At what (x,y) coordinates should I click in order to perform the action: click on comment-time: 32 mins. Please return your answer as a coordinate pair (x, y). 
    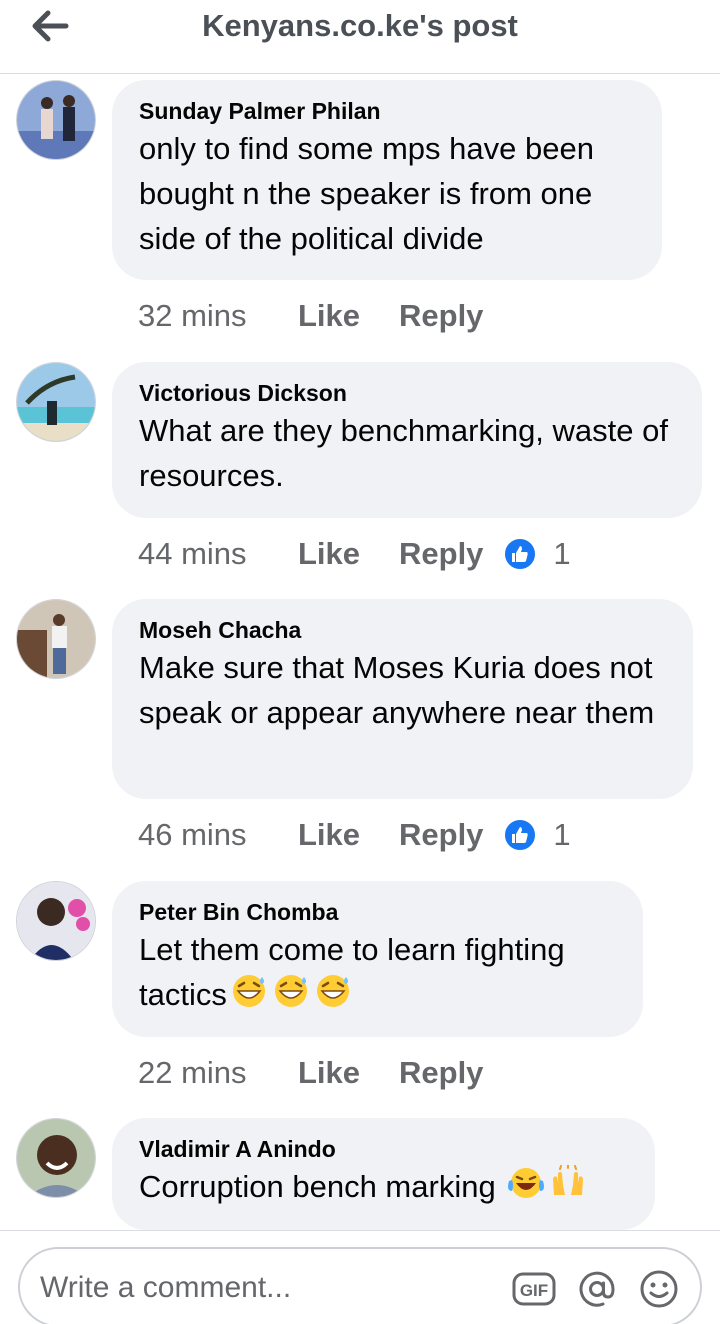
    Looking at the image, I should click on (218, 316).